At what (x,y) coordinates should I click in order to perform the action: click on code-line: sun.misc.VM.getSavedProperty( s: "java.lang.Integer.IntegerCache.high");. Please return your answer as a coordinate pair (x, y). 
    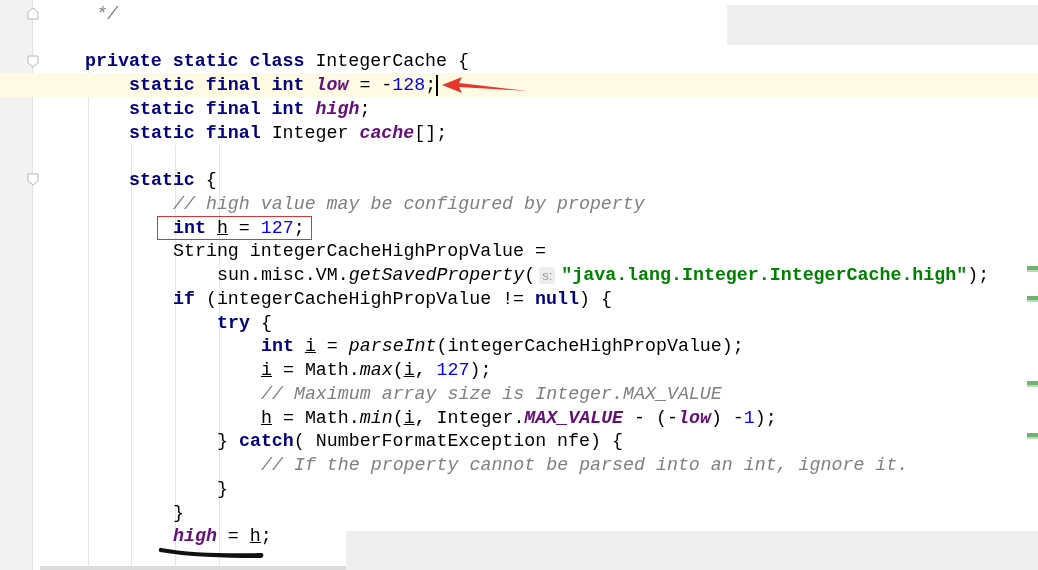
    Looking at the image, I should click on (603, 275).